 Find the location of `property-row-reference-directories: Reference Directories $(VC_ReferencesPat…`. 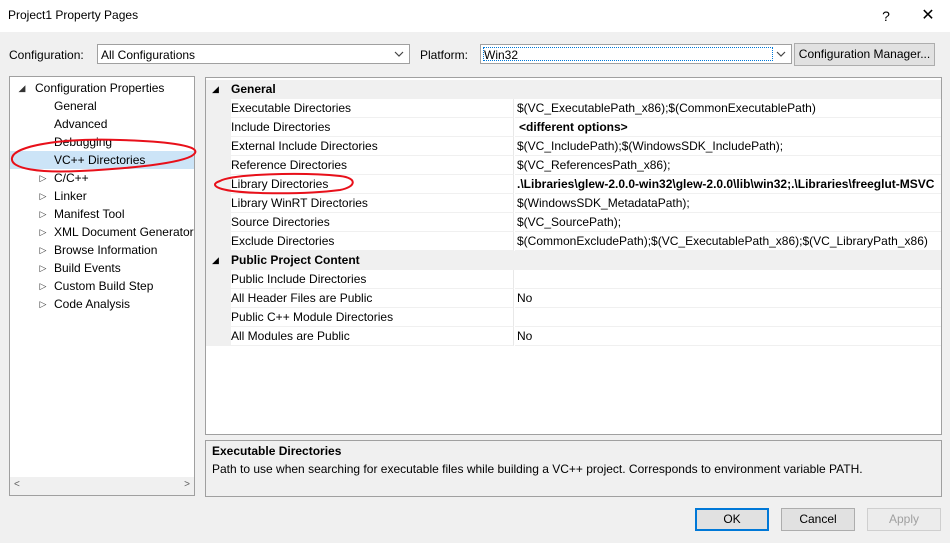

property-row-reference-directories: Reference Directories $(VC_ReferencesPat… is located at coordinates (573, 165).